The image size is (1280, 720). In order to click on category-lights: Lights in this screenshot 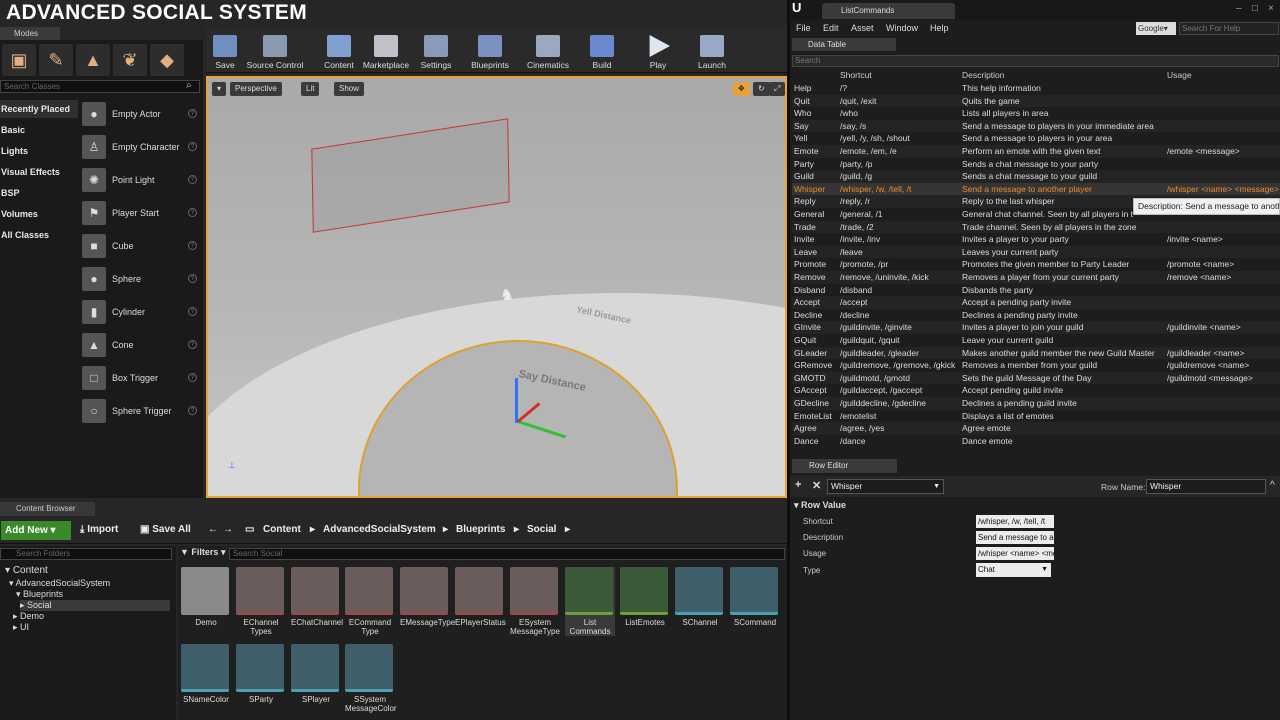, I will do `click(39, 151)`.